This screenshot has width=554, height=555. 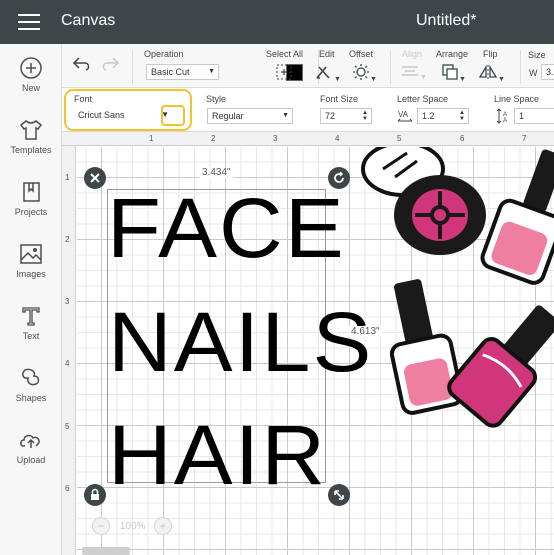 What do you see at coordinates (537, 55) in the screenshot?
I see `size-label: Size` at bounding box center [537, 55].